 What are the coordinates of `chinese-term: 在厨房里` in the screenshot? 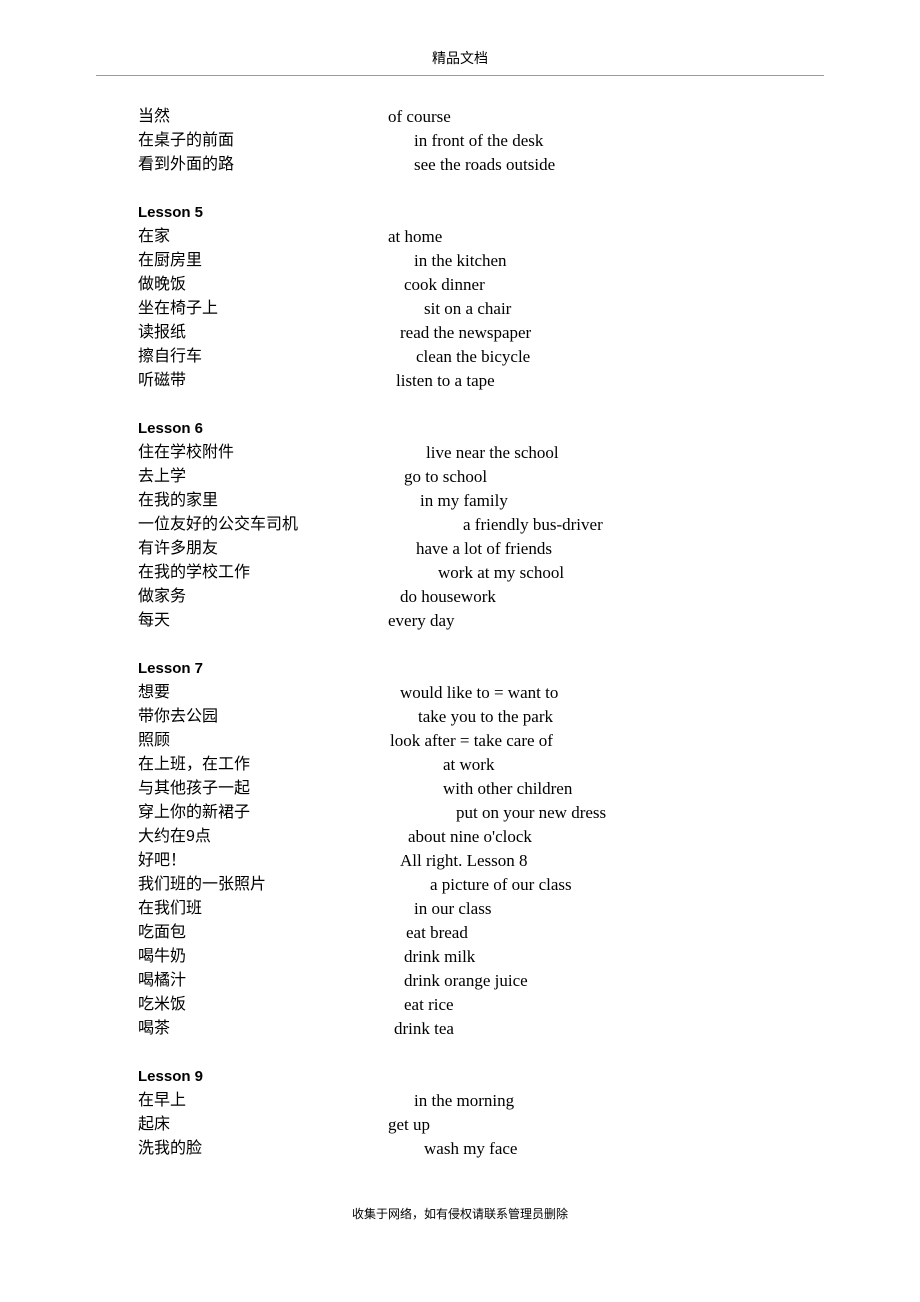 It's located at (170, 260).